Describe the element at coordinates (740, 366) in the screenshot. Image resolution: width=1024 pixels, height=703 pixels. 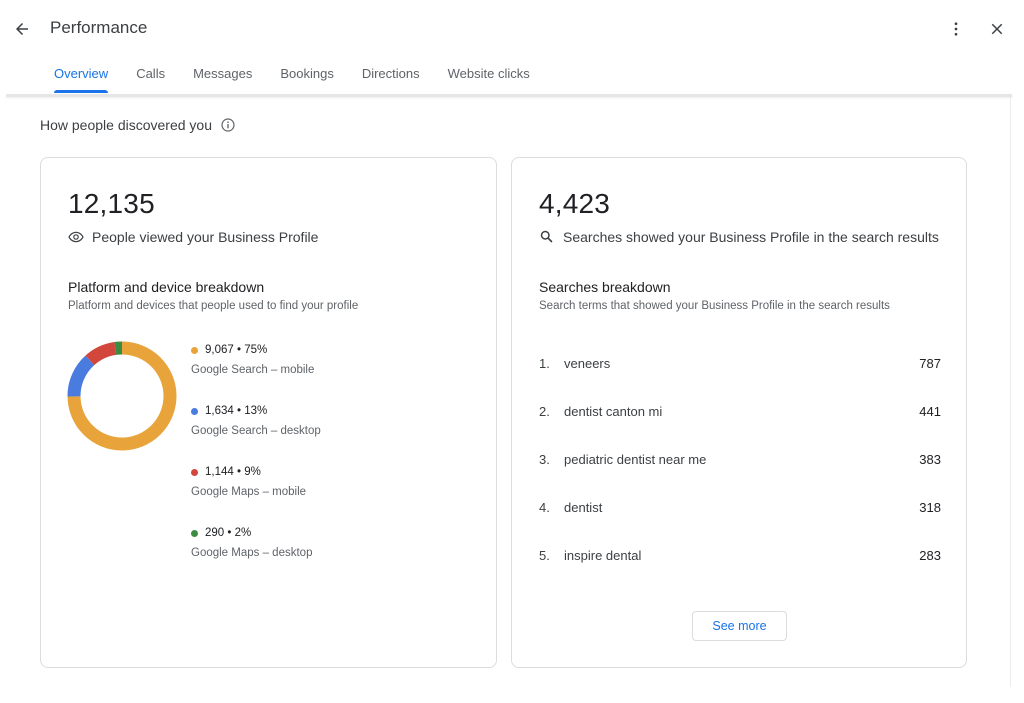
I see `list-item: 1. veneers 787` at that location.